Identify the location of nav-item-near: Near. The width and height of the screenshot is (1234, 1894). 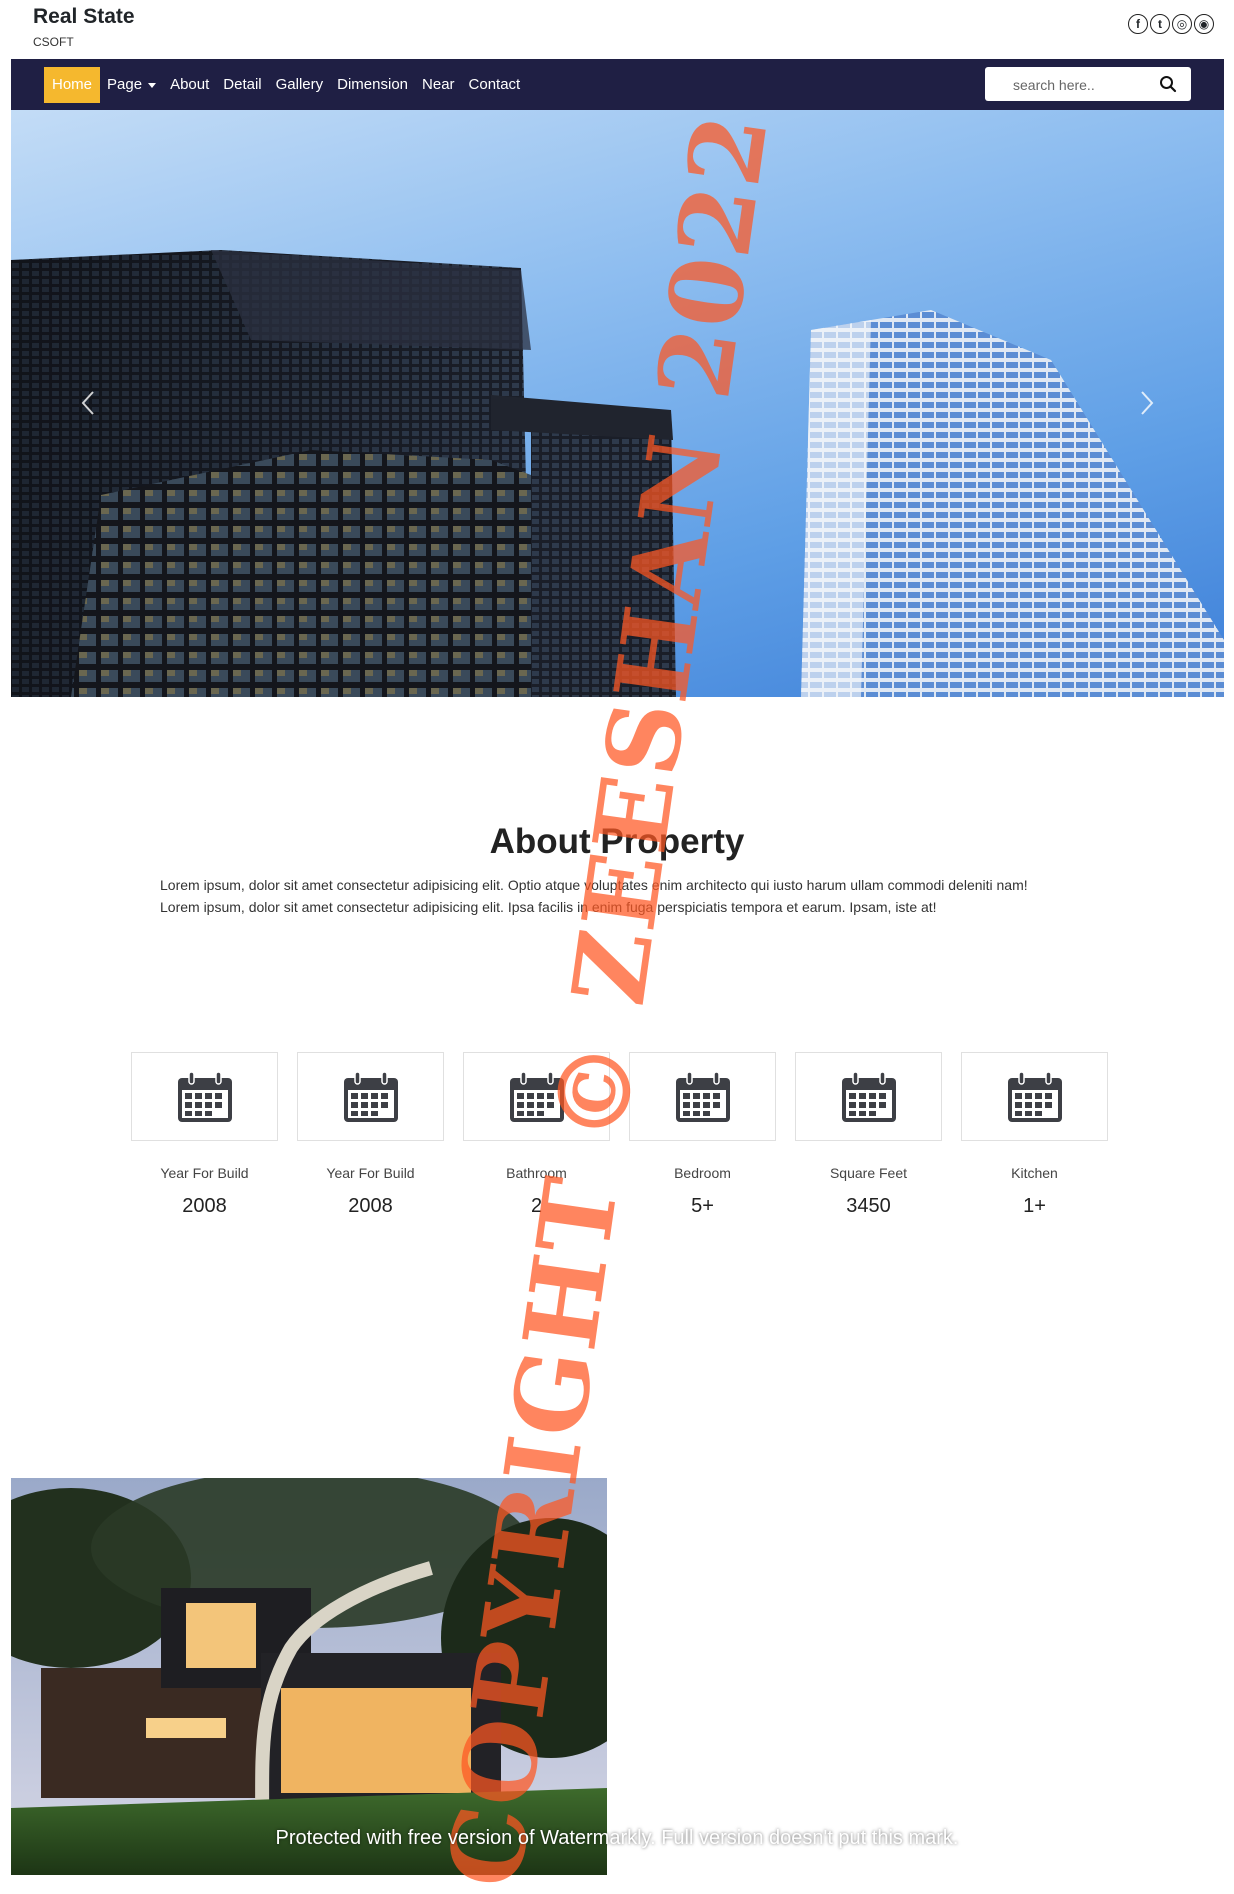
(438, 85).